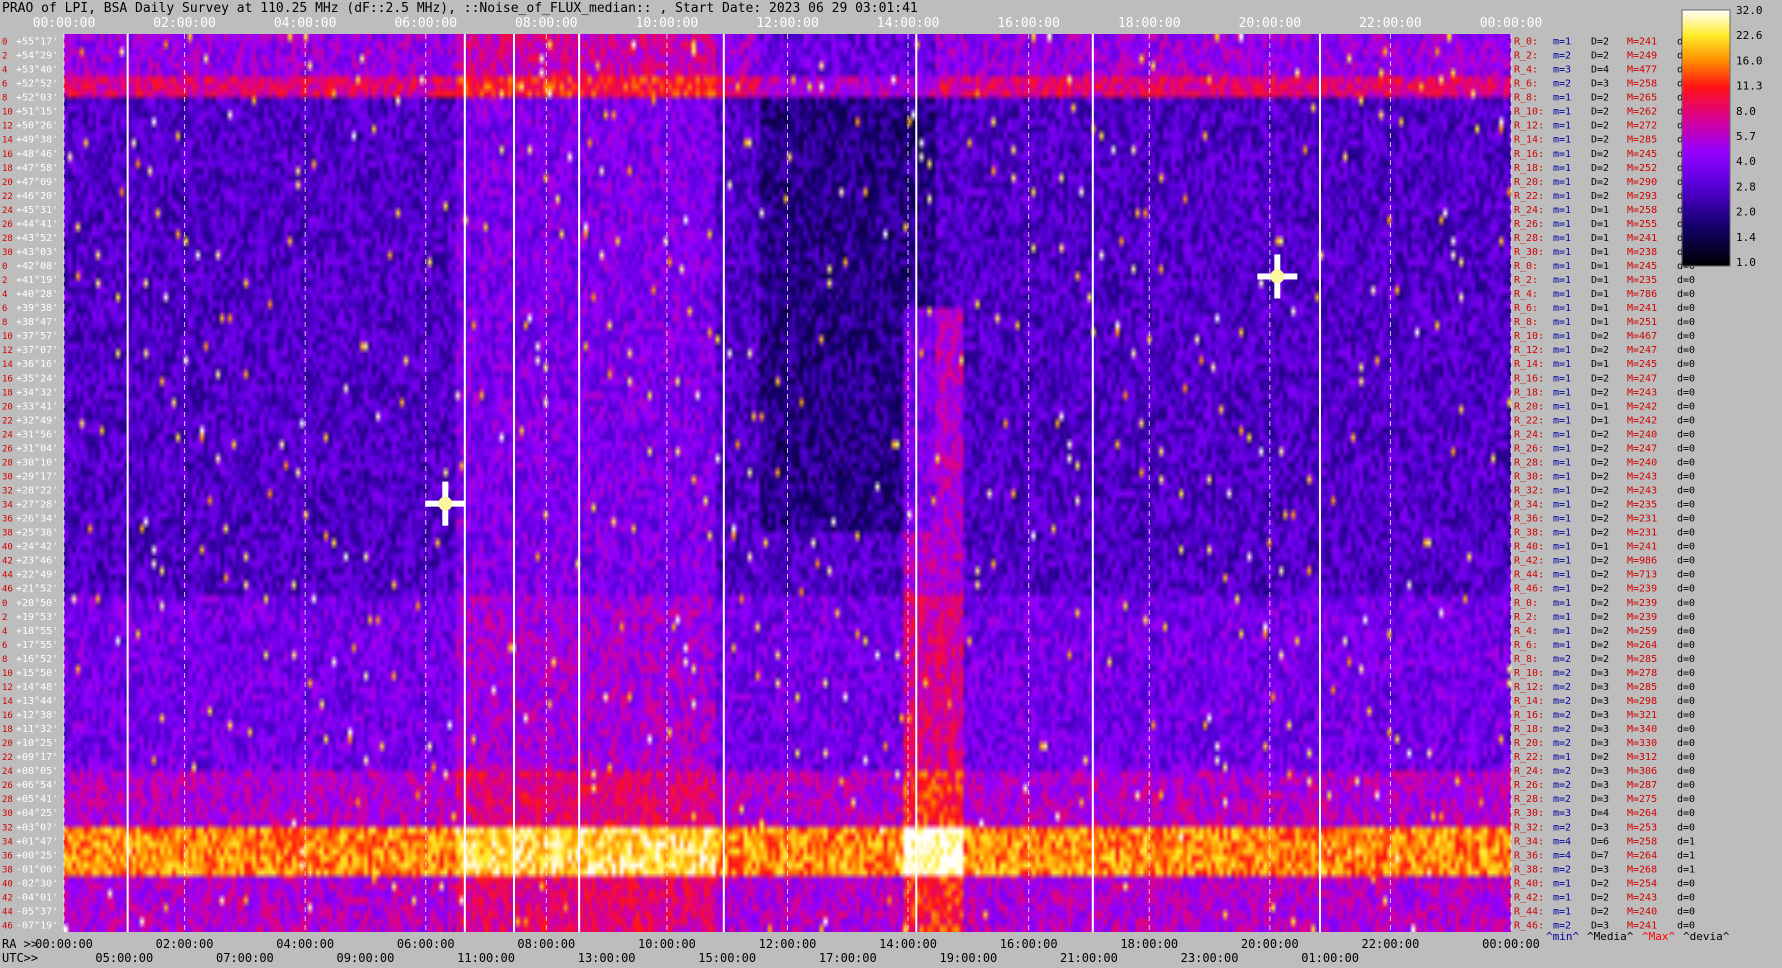 This screenshot has height=968, width=1782. Describe the element at coordinates (37, 56) in the screenshot. I see `y-dec-tick-label: +54°29'` at that location.